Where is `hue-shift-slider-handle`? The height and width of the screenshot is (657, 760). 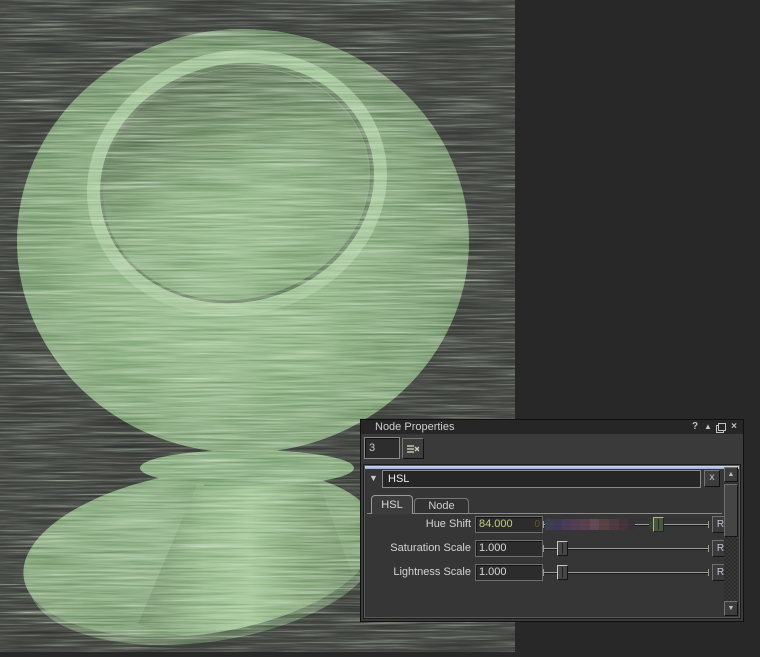 hue-shift-slider-handle is located at coordinates (656, 524).